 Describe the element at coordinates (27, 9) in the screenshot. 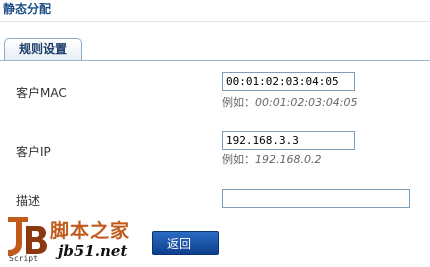

I see `page-title: 静态分配` at that location.